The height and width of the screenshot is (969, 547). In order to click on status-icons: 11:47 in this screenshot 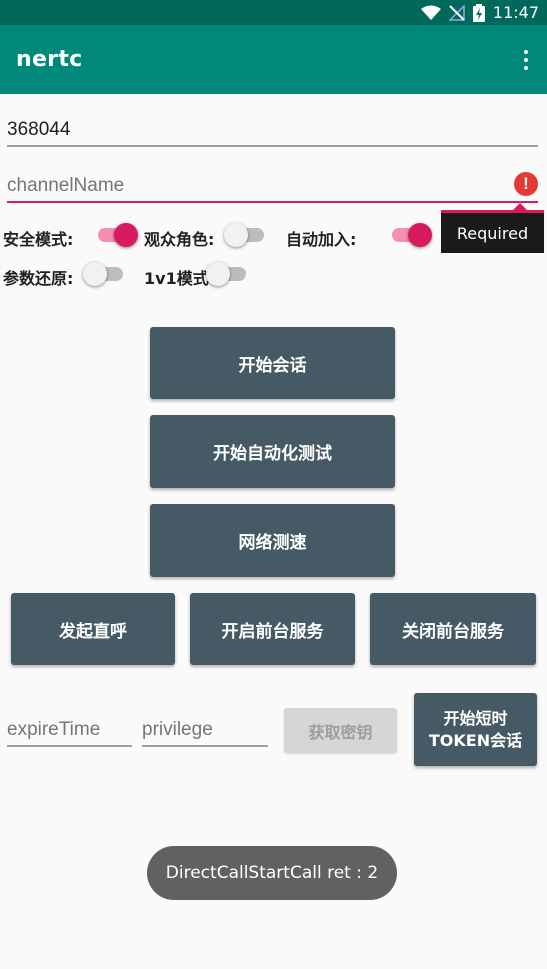, I will do `click(479, 12)`.